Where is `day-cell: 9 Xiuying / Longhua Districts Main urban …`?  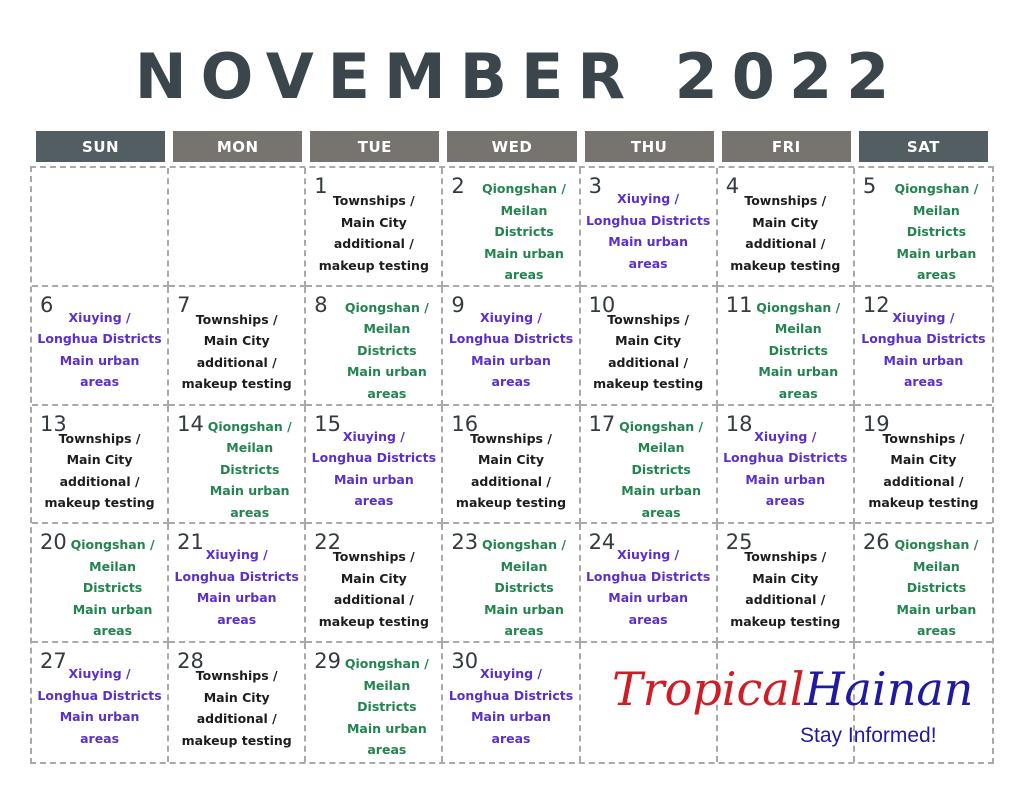
day-cell: 9 Xiuying / Longhua Districts Main urban … is located at coordinates (512, 346).